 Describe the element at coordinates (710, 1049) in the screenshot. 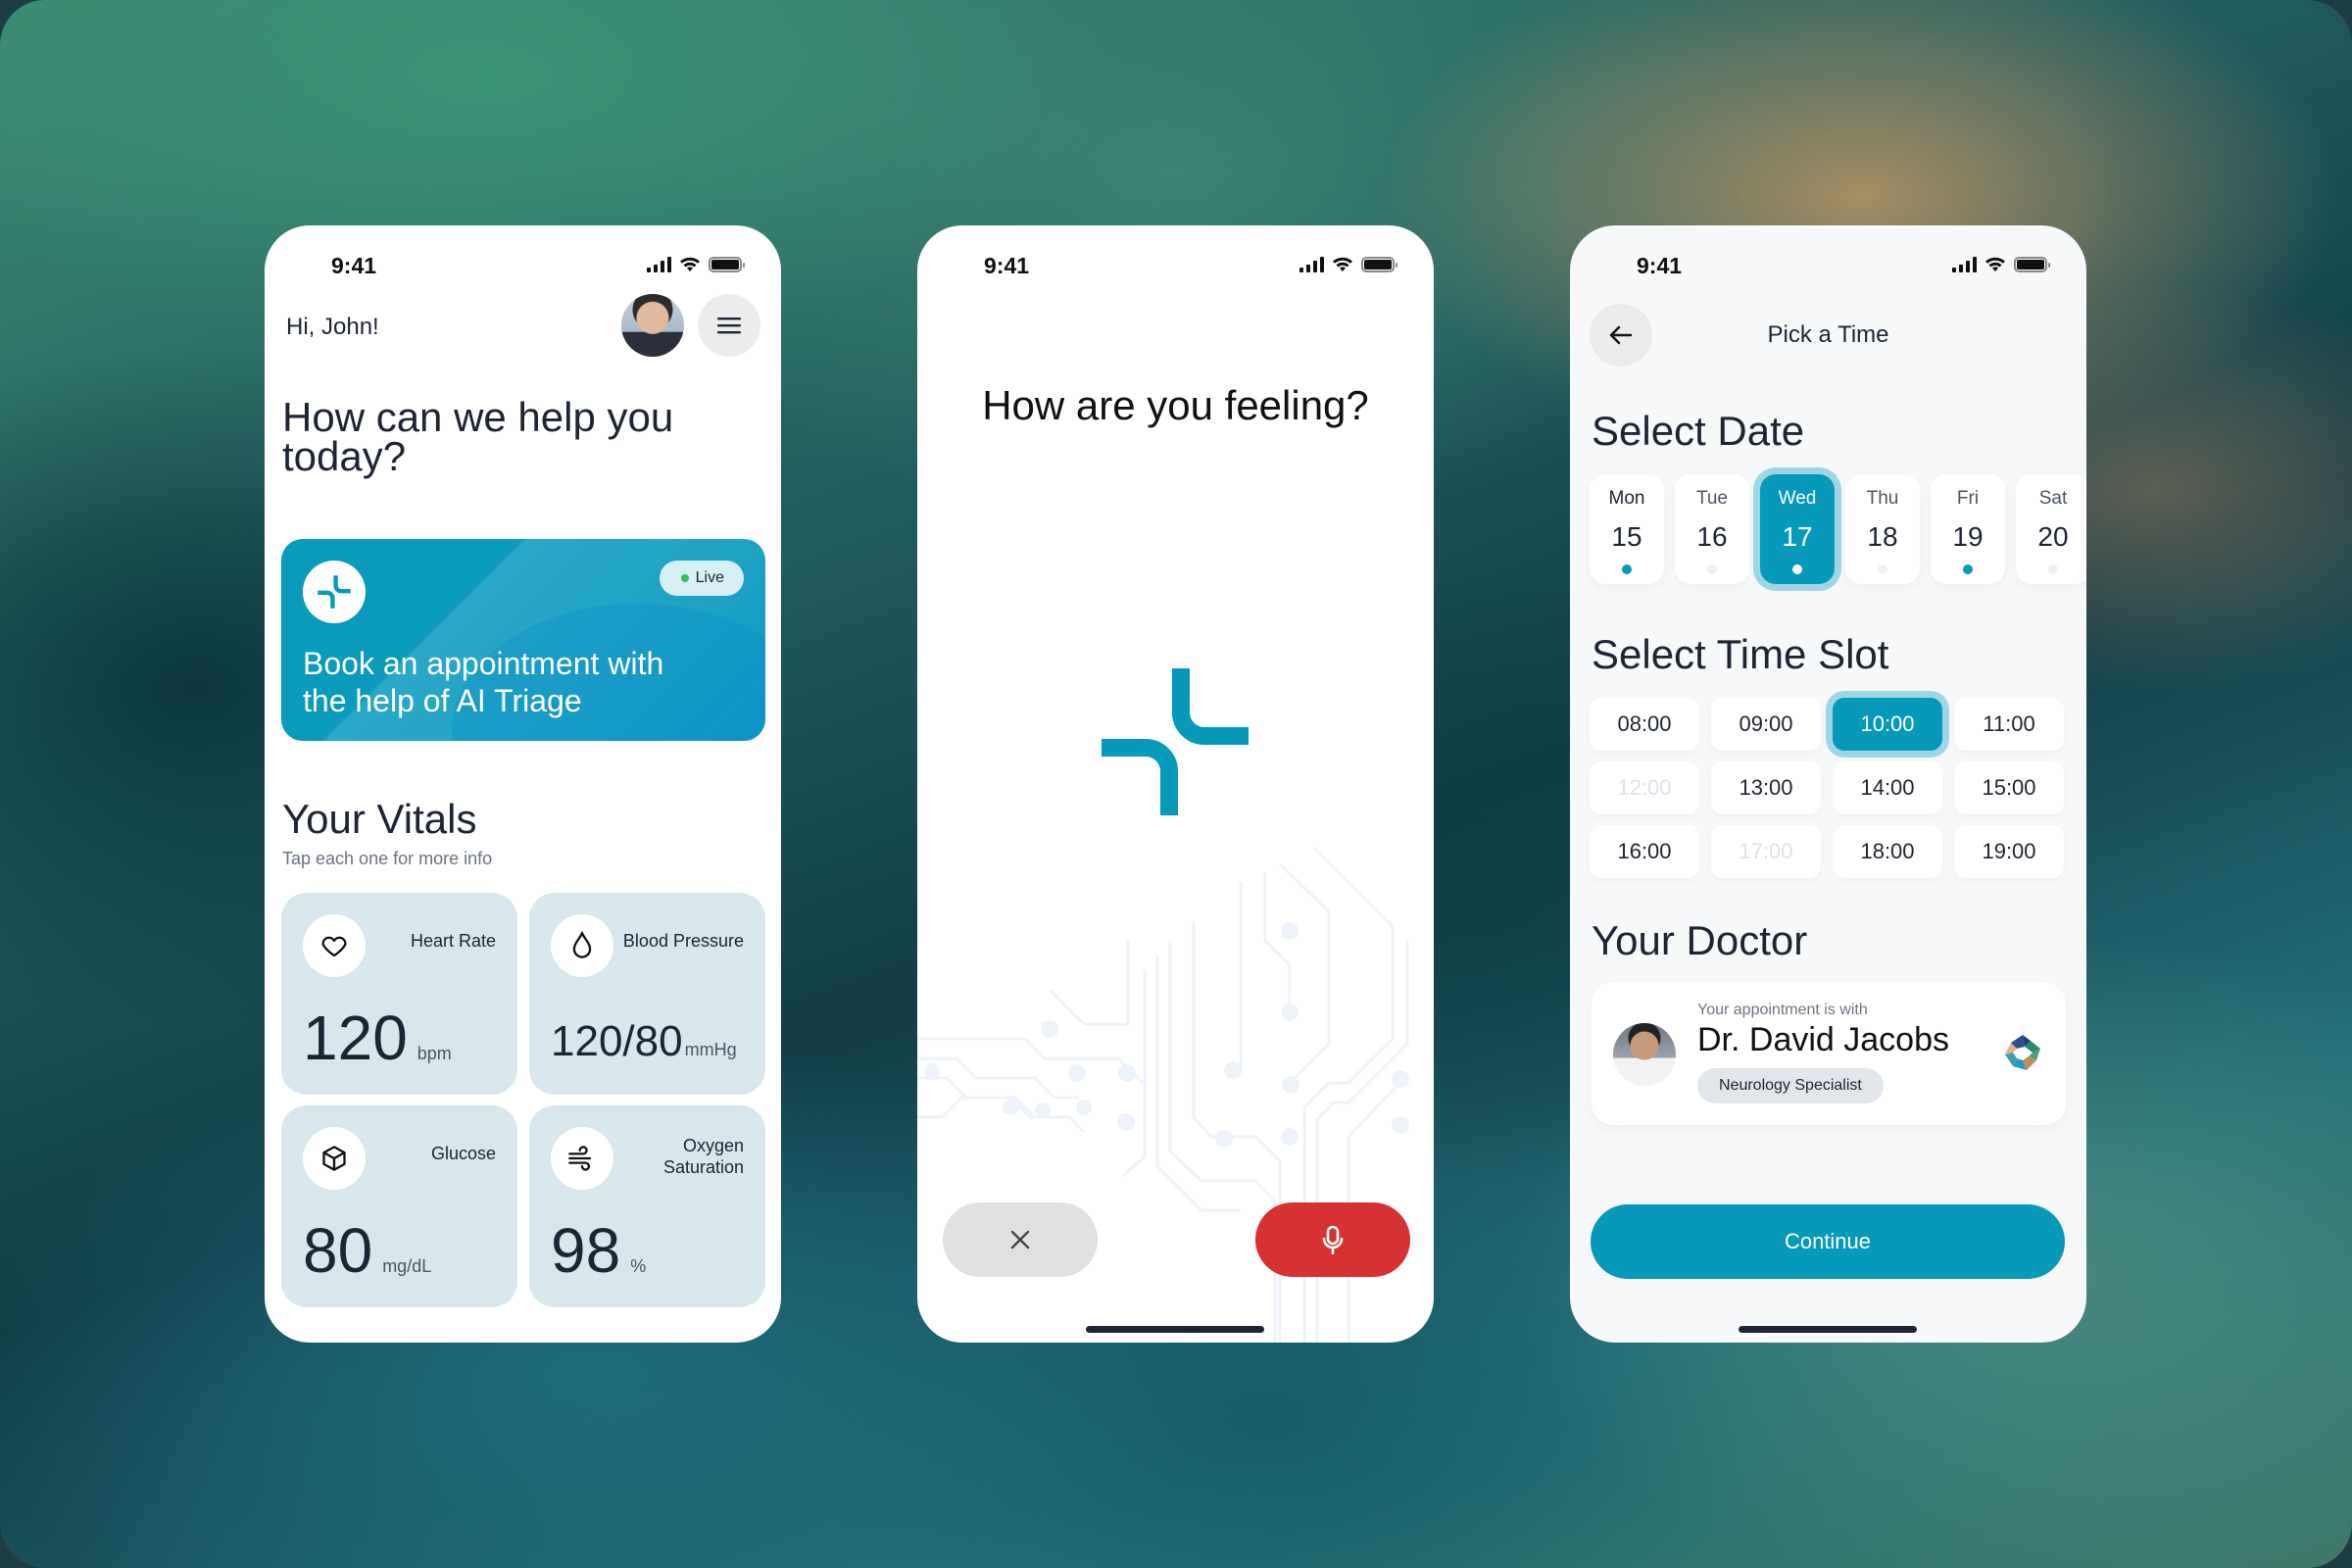

I see `vital-unit: mmHg` at that location.